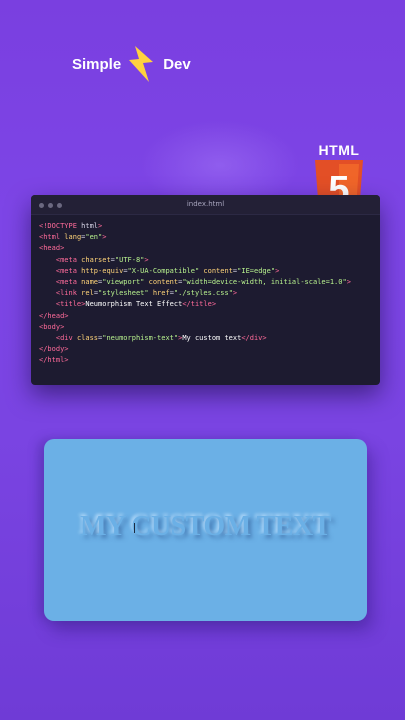 Image resolution: width=405 pixels, height=720 pixels. I want to click on code-line: </html>, so click(54, 360).